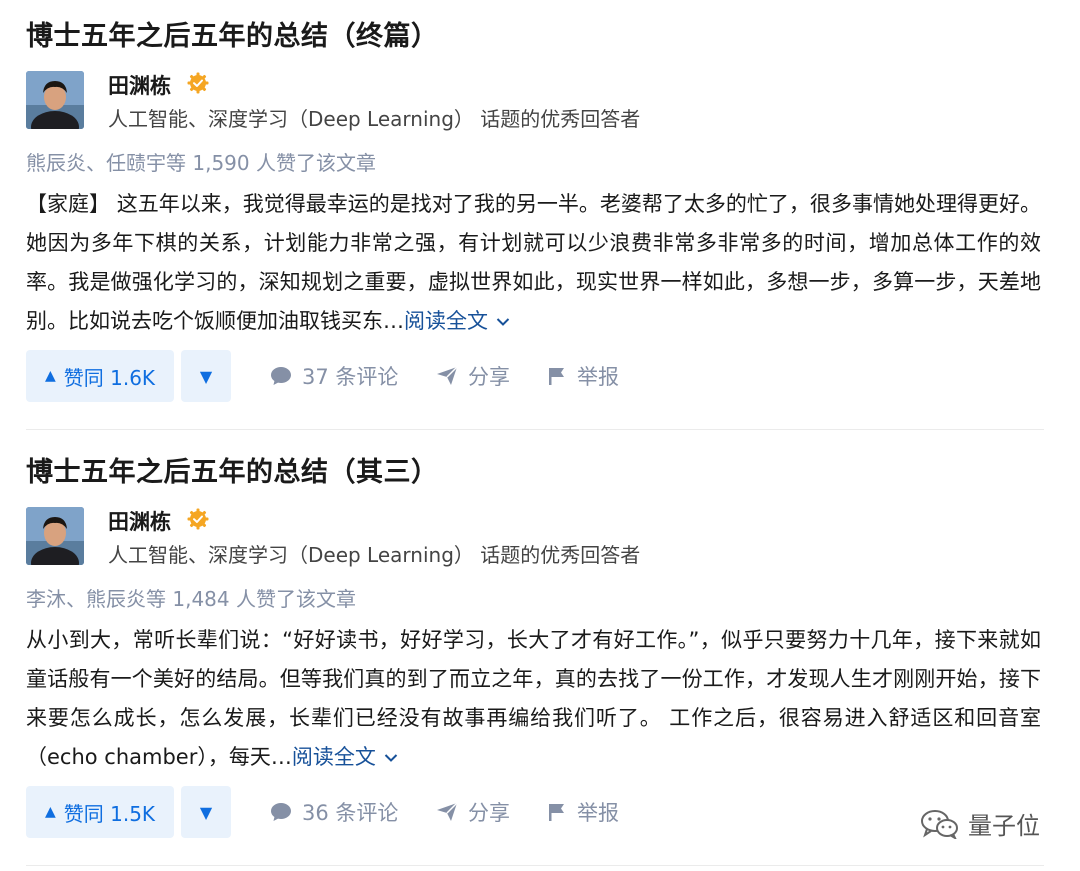 The width and height of the screenshot is (1080, 871). I want to click on comment-button: 36 条评论, so click(334, 812).